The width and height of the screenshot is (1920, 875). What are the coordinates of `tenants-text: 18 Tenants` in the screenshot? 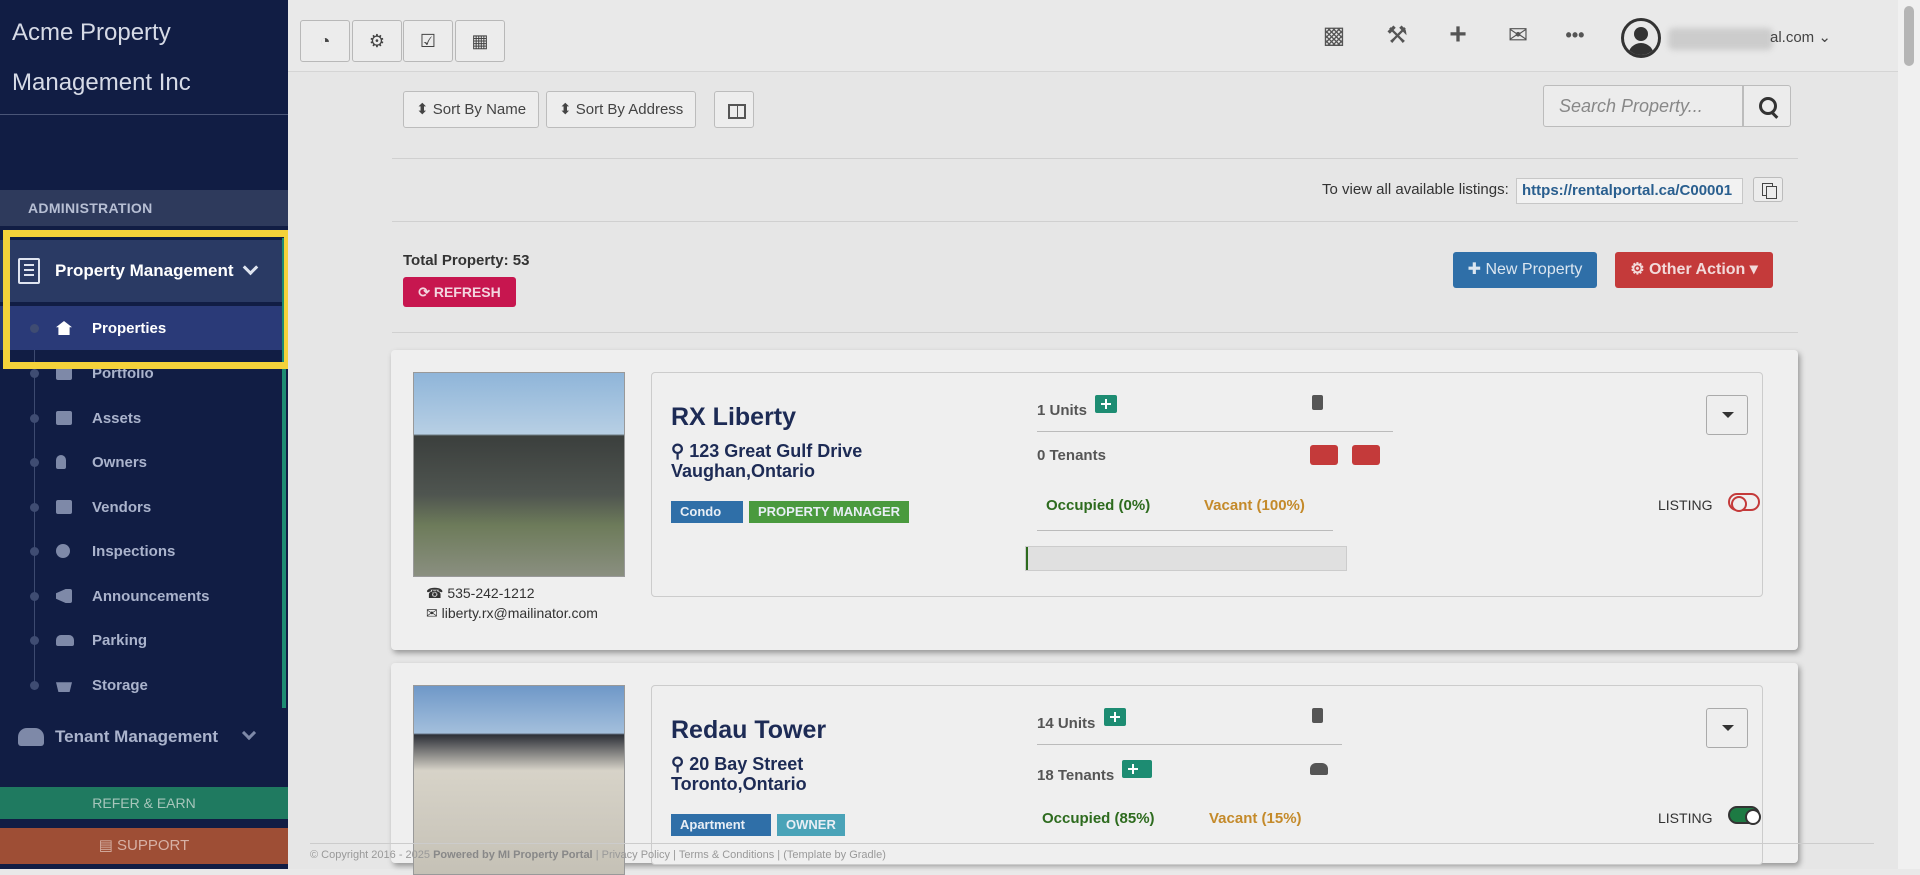 It's located at (1076, 775).